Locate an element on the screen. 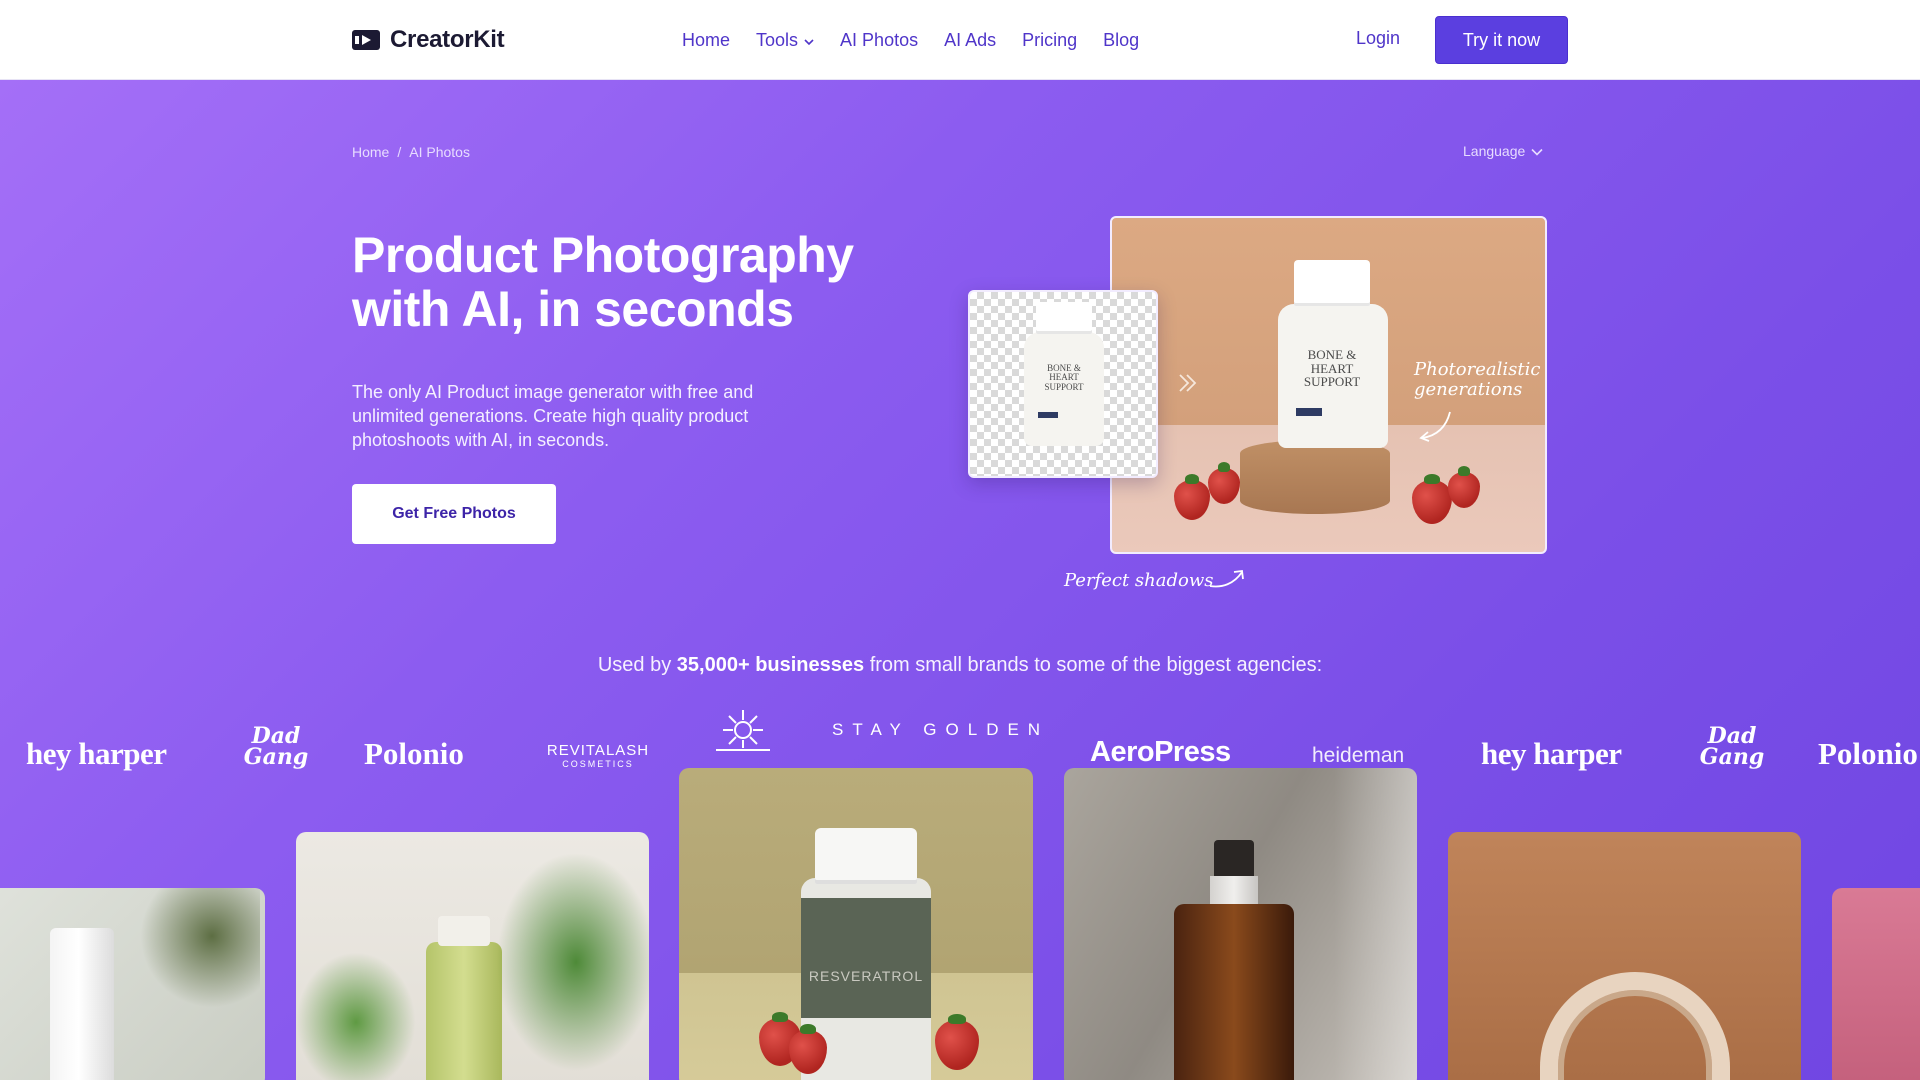  nav-home-label: Home is located at coordinates (706, 39).